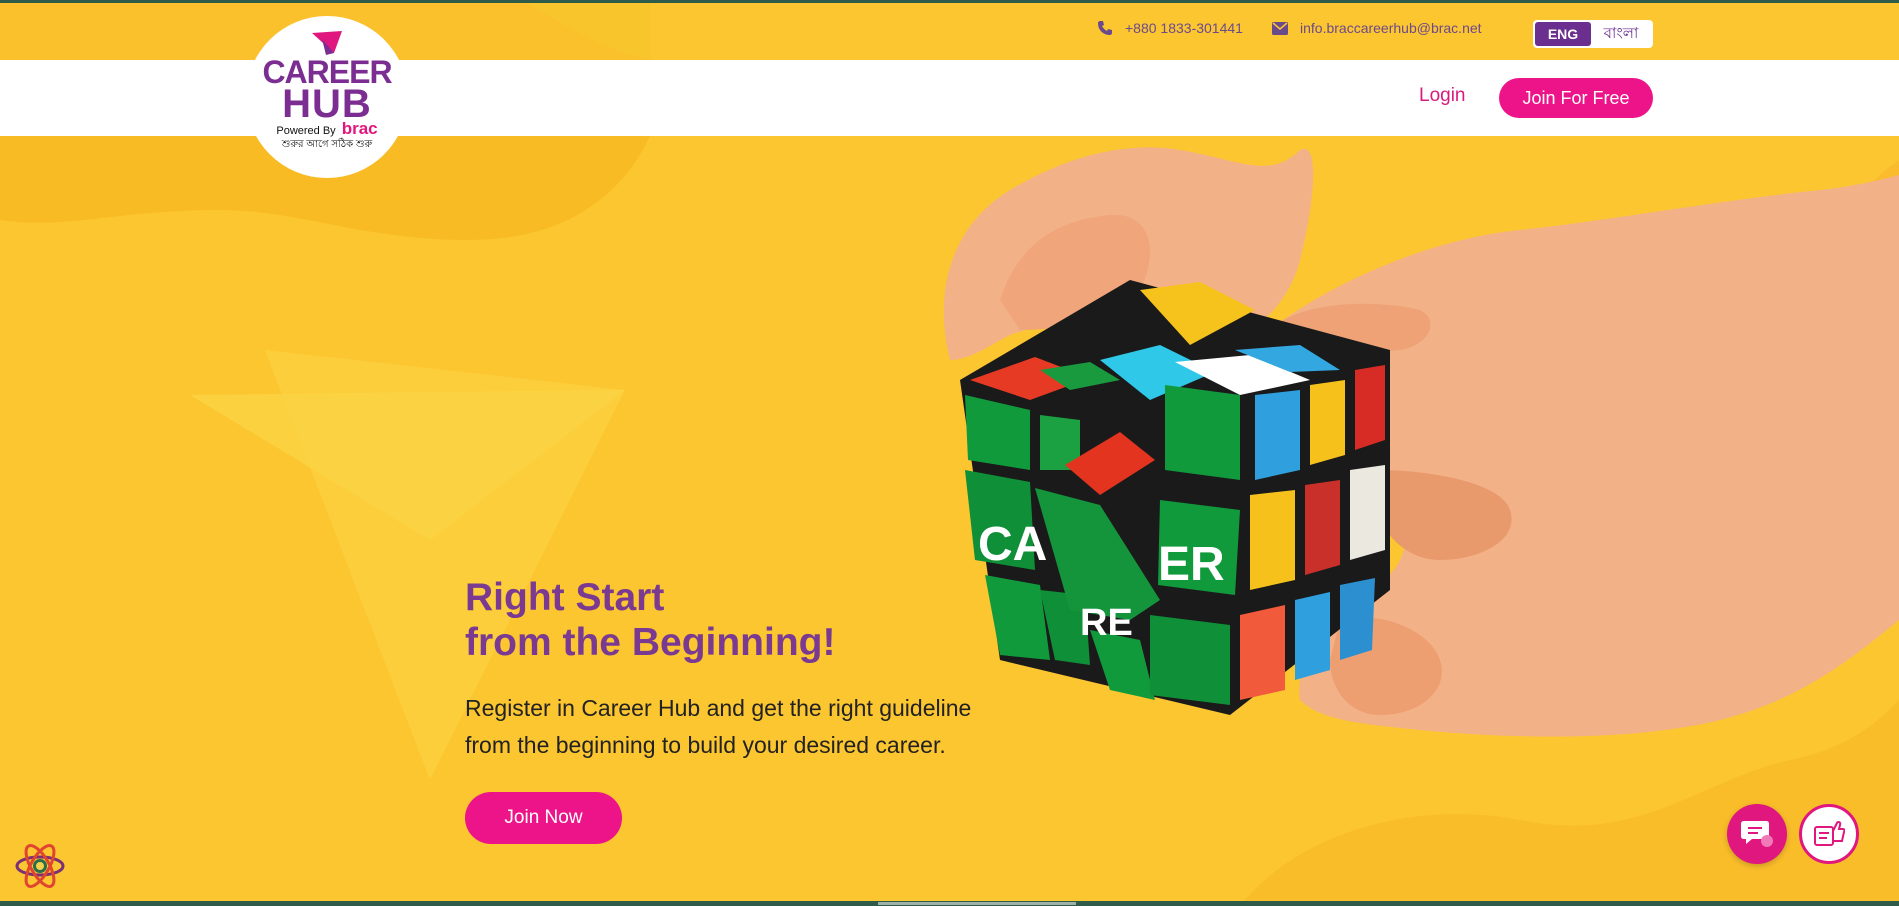 Image resolution: width=1899 pixels, height=906 pixels. What do you see at coordinates (1191, 564) in the screenshot?
I see `cube-text-er: ER` at bounding box center [1191, 564].